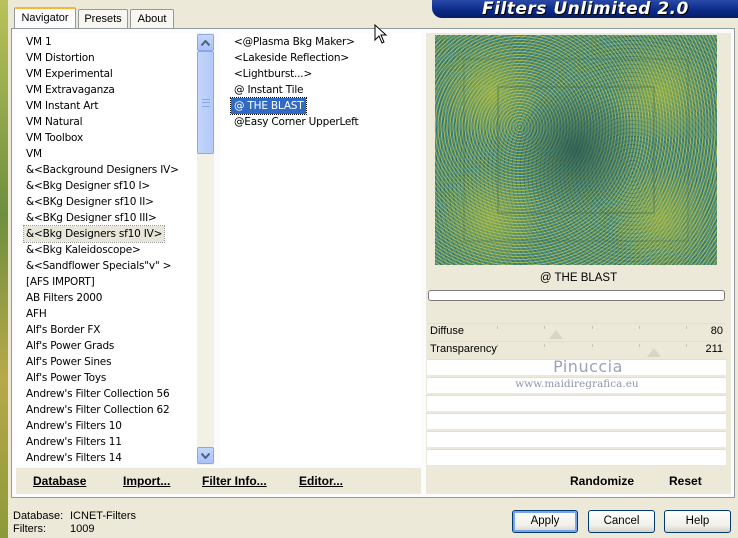 The image size is (738, 538). Describe the element at coordinates (63, 330) in the screenshot. I see `category-item: Alf's Border FX` at that location.